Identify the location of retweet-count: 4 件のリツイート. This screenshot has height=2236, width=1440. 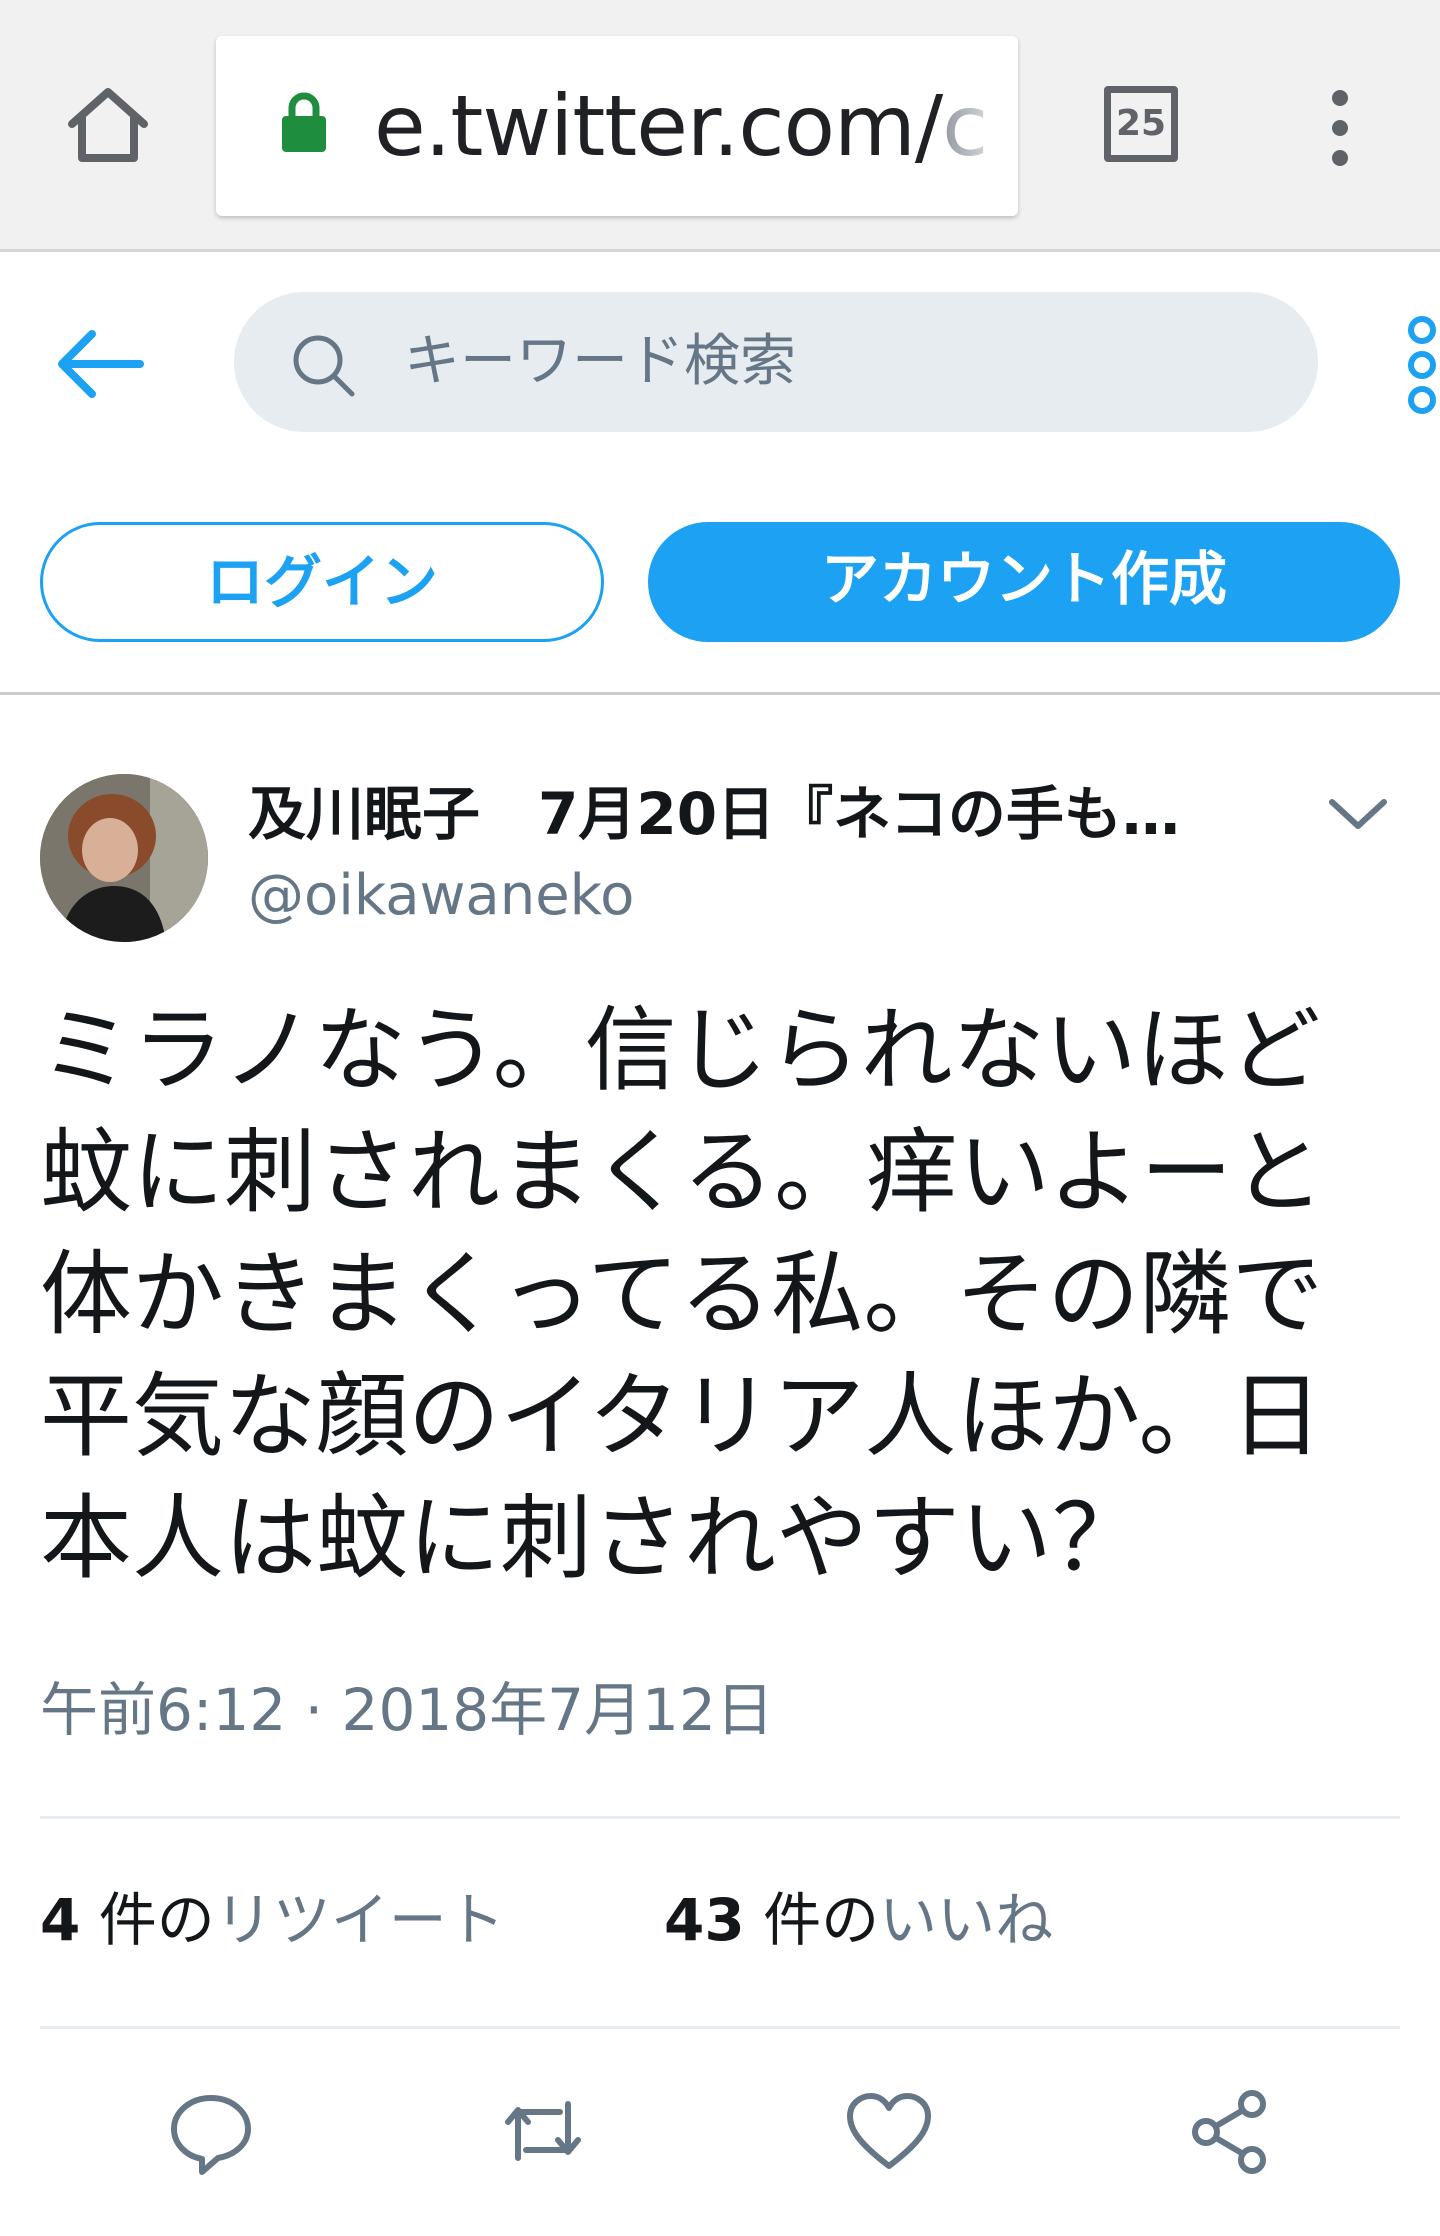
(272, 1920).